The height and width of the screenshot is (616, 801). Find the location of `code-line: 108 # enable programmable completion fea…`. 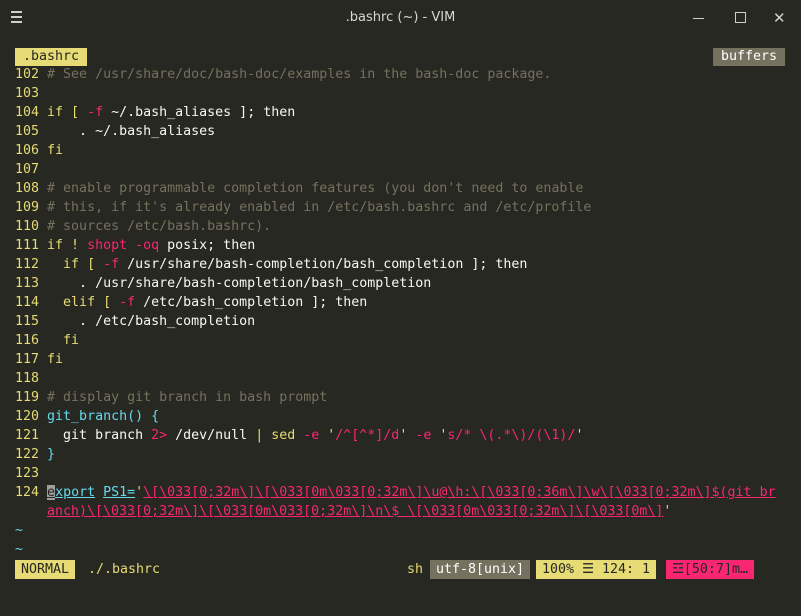

code-line: 108 # enable programmable completion fea… is located at coordinates (299, 188).